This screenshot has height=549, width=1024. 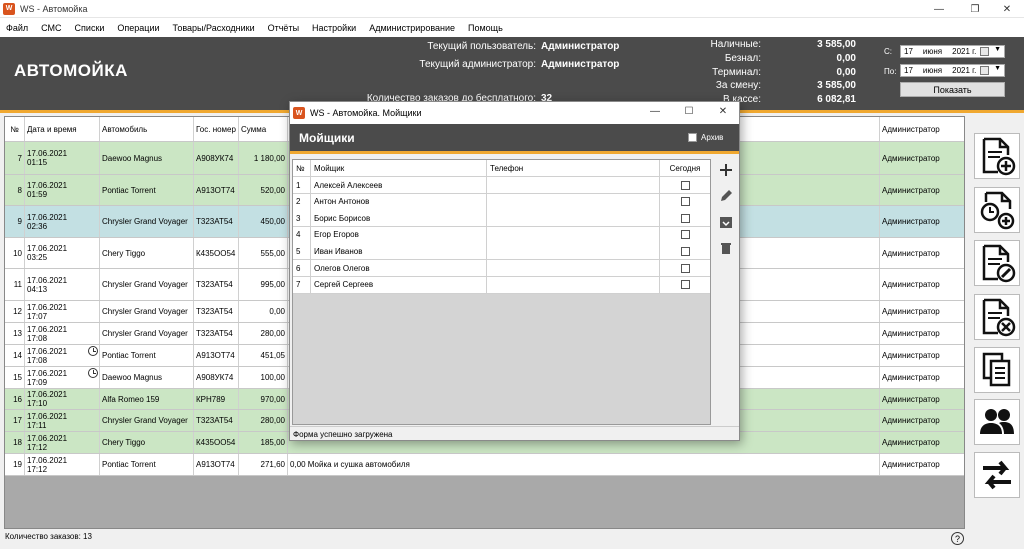 I want to click on sum-cell: 450,00, so click(x=263, y=221).